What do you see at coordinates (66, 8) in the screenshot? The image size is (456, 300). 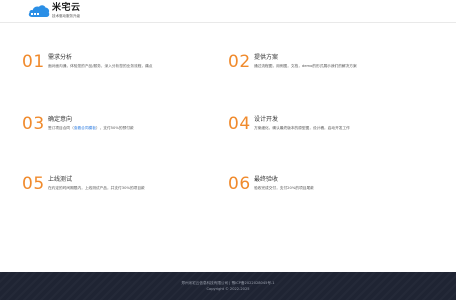 I see `brand-name: 米宅云` at bounding box center [66, 8].